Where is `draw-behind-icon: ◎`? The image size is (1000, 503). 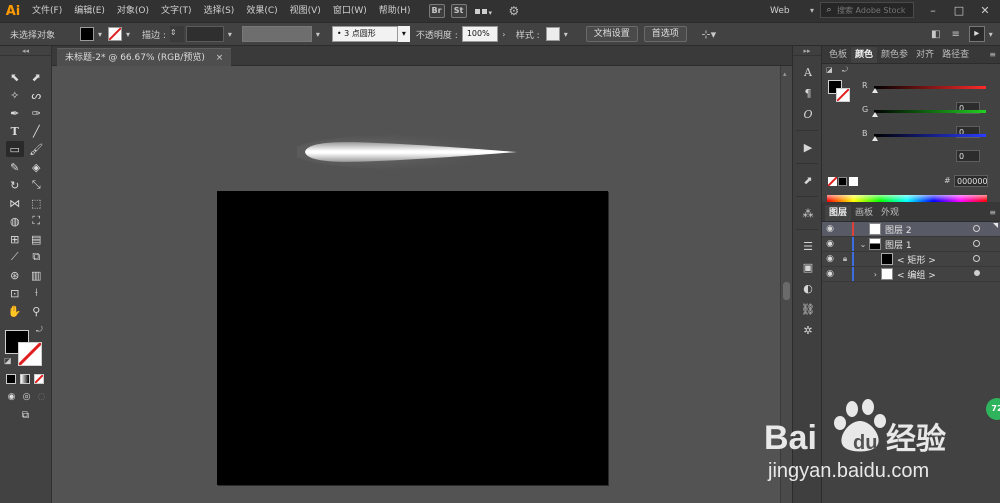
draw-behind-icon: ◎ is located at coordinates (26, 397).